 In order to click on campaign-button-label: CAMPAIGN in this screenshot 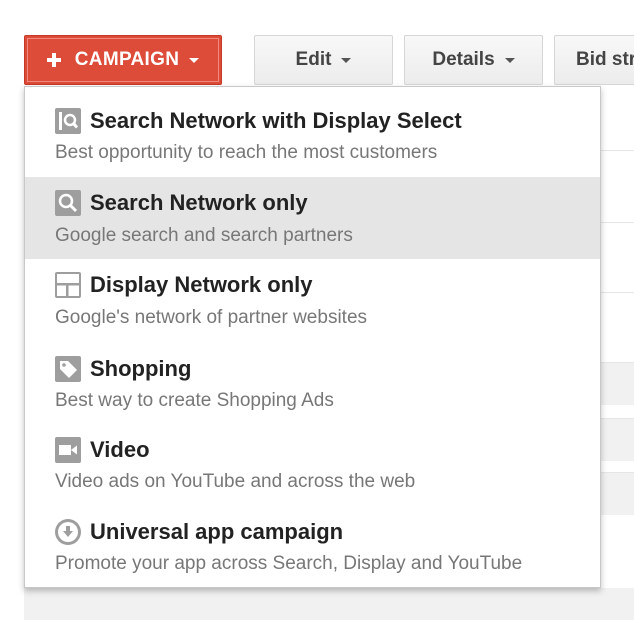, I will do `click(127, 59)`.